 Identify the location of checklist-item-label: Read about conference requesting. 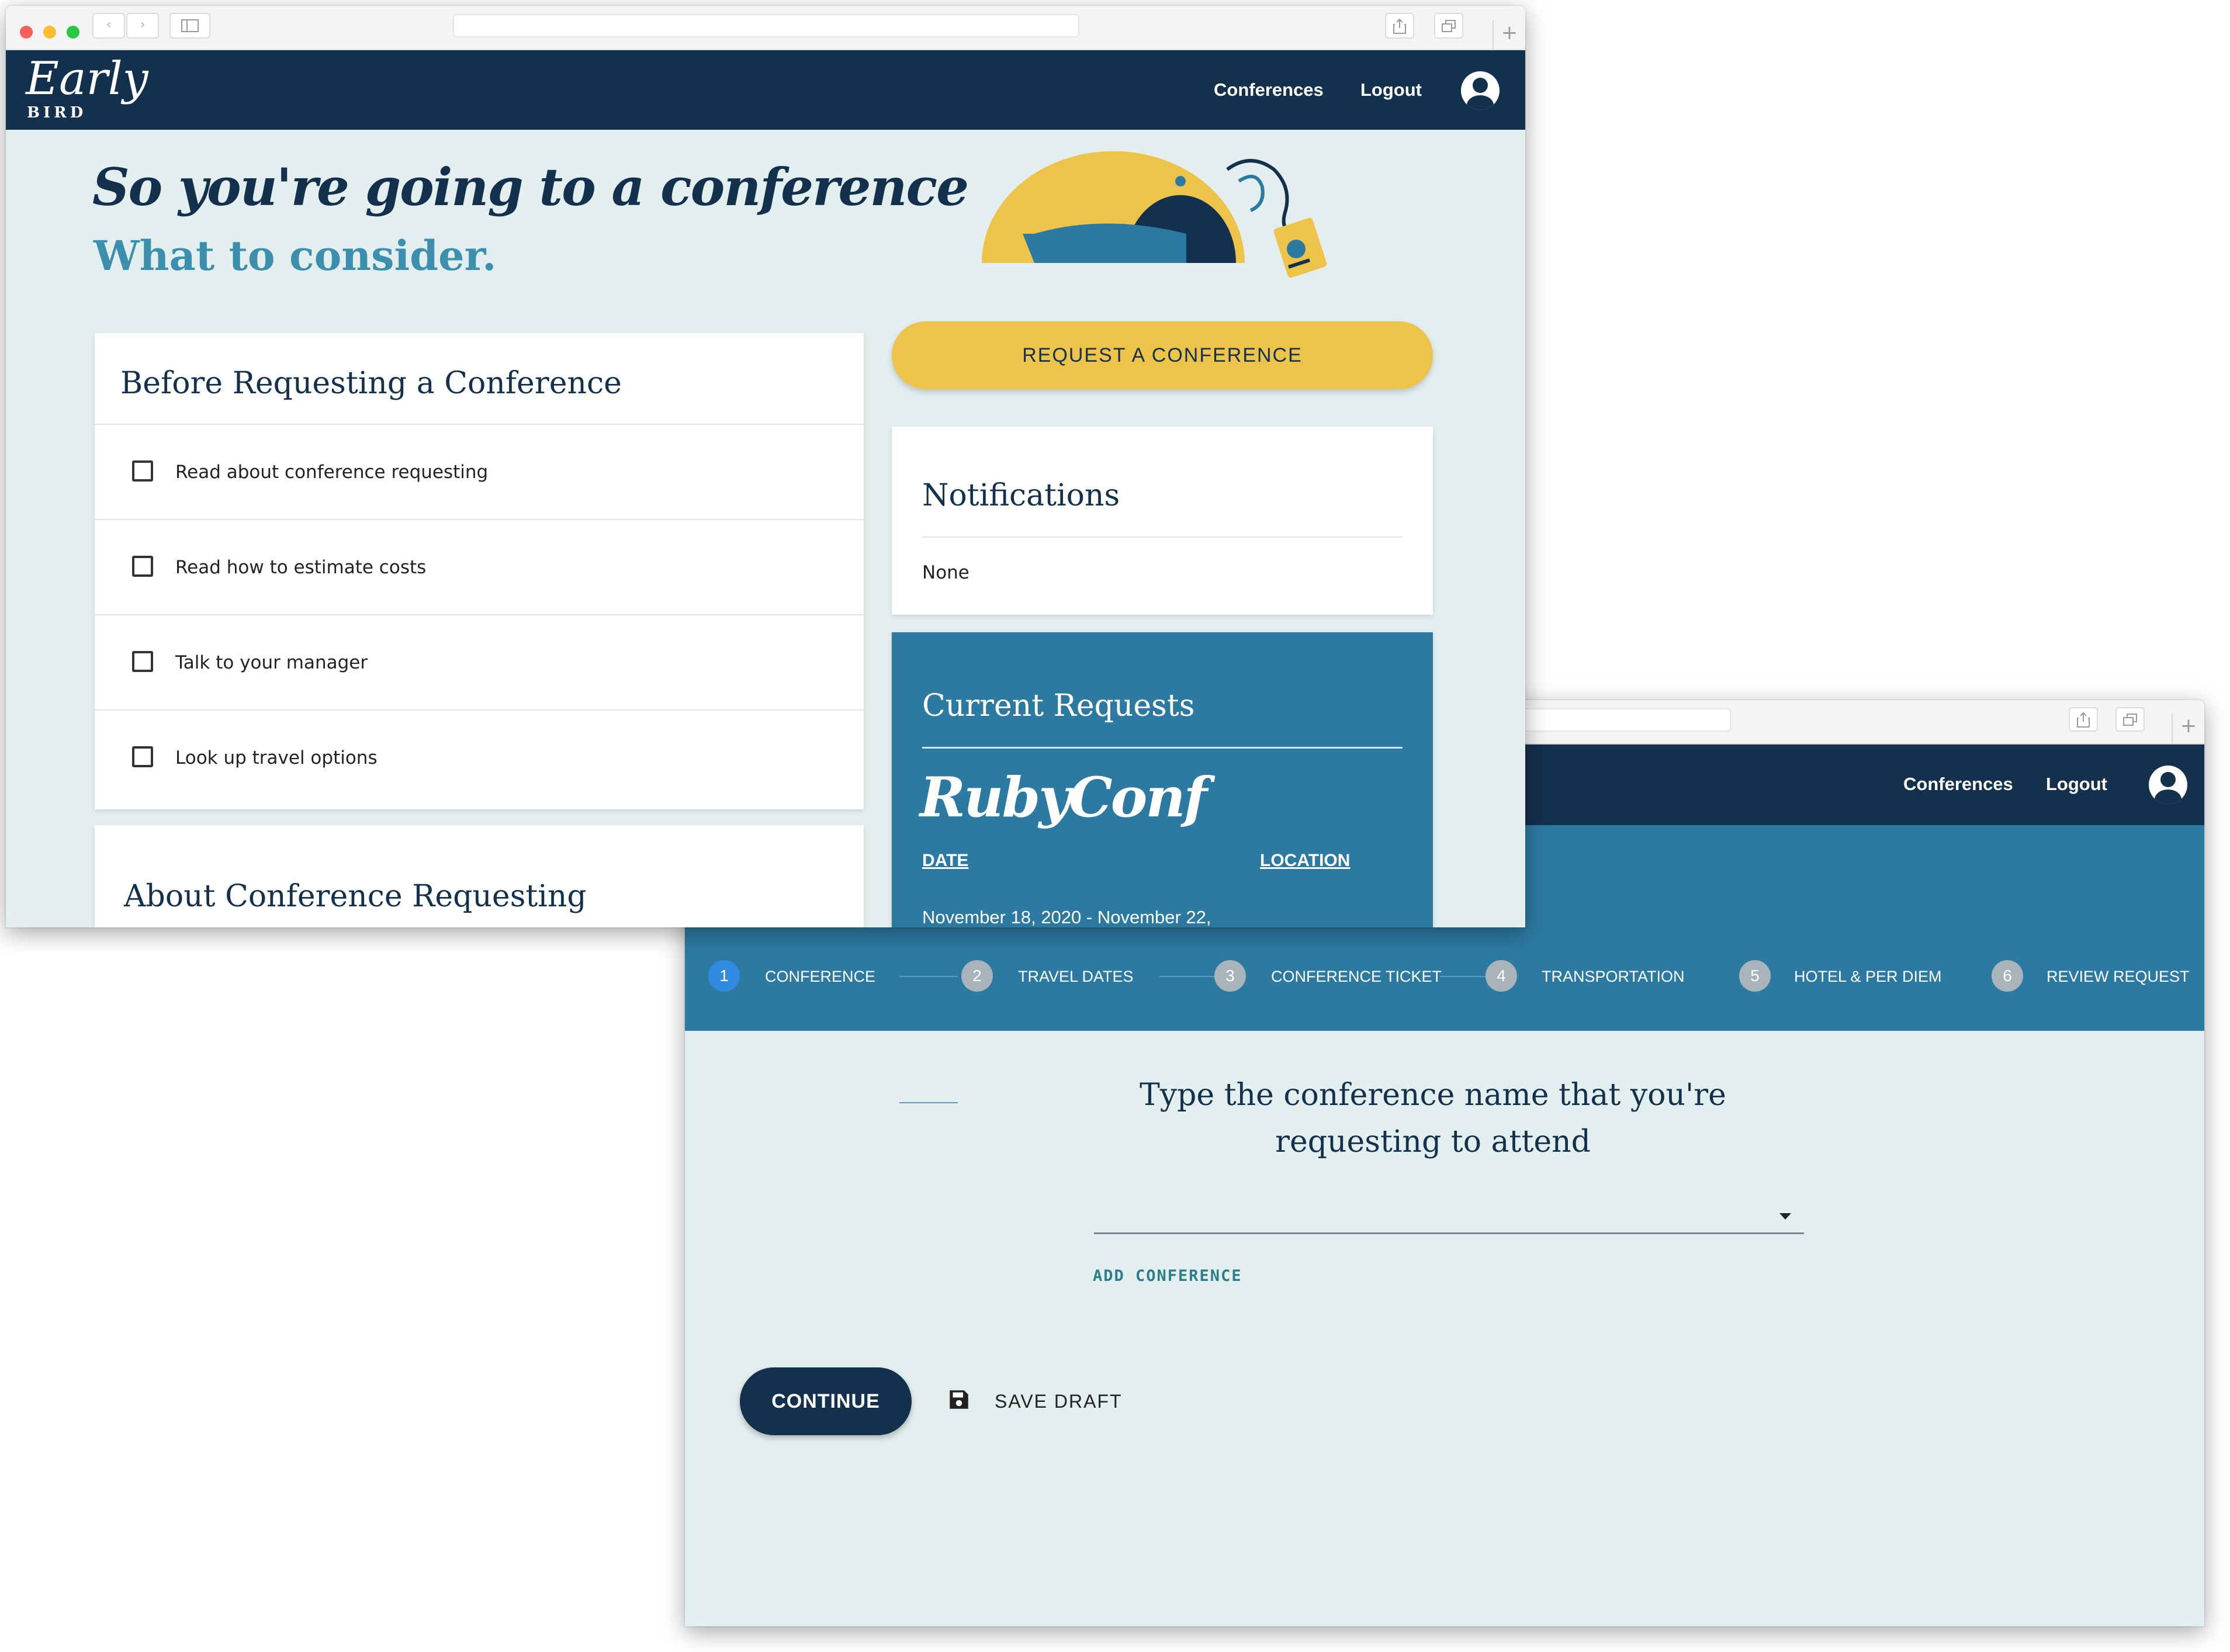
(332, 473).